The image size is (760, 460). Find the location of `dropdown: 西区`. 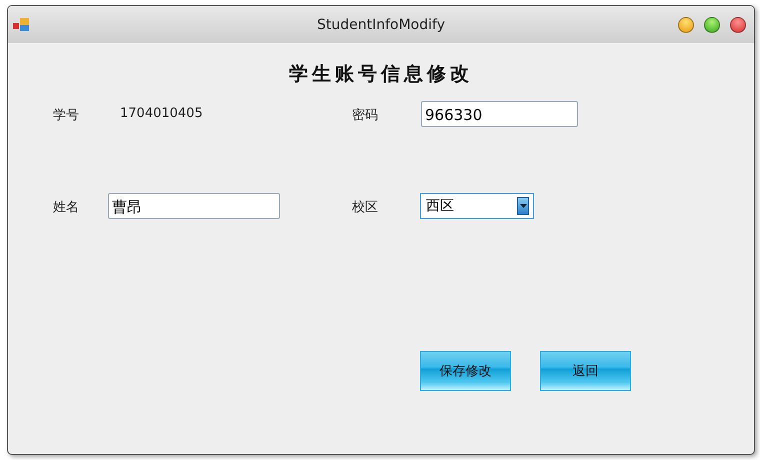

dropdown: 西区 is located at coordinates (477, 206).